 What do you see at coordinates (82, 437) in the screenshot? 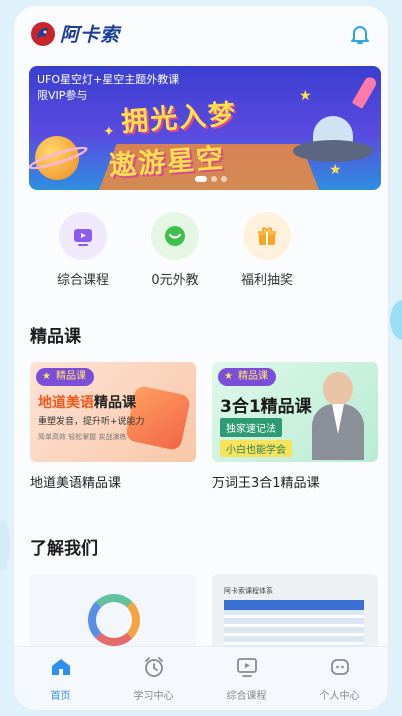
I see `thumbnail-caption: 简单高效 轻松掌握 实战演练` at bounding box center [82, 437].